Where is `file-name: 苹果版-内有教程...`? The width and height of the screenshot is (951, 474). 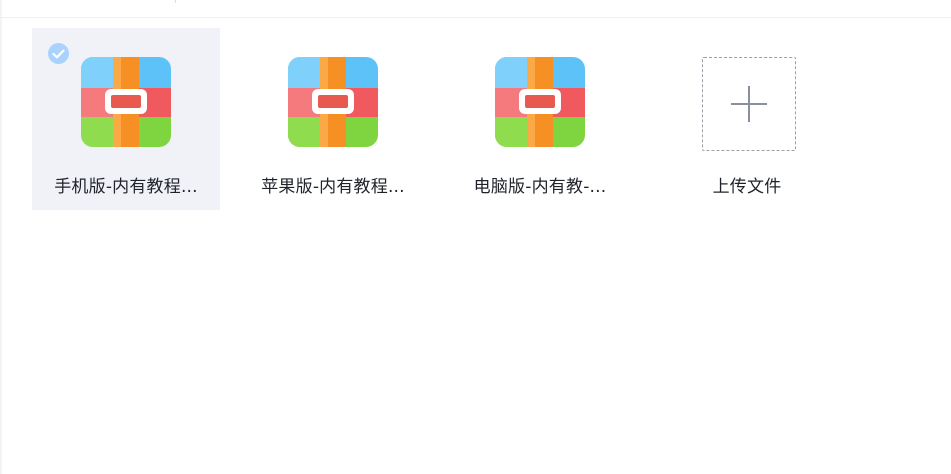 file-name: 苹果版-内有教程... is located at coordinates (333, 187).